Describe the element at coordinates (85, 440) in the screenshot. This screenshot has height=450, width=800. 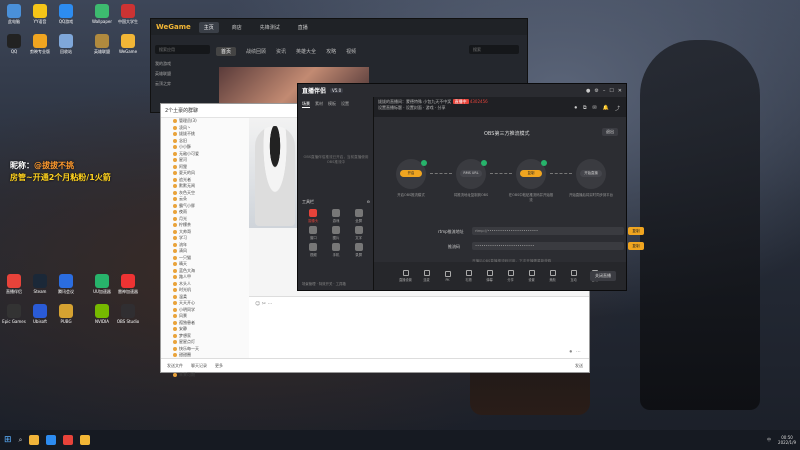
I see `wegame-taskbar-icon` at that location.